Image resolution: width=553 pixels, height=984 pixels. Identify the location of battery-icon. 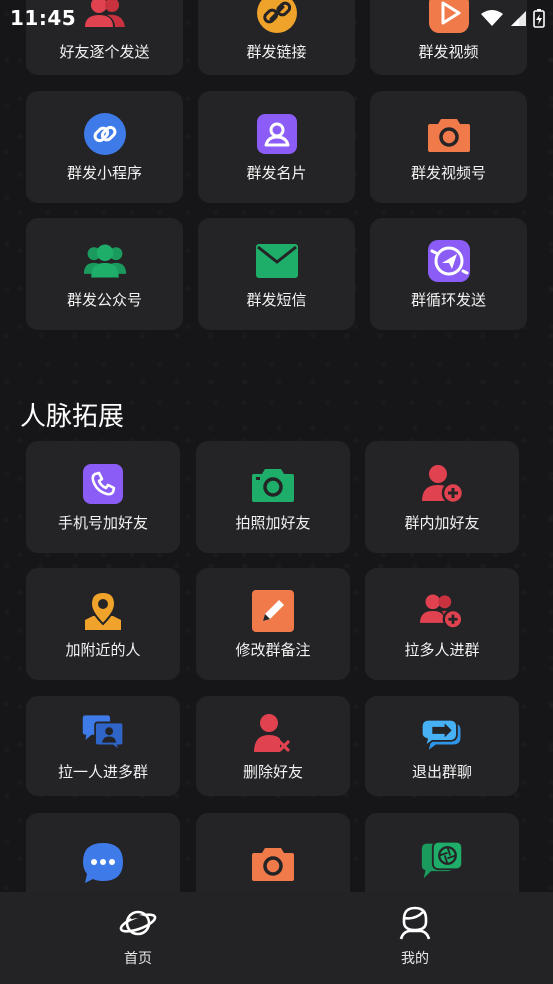
(539, 18).